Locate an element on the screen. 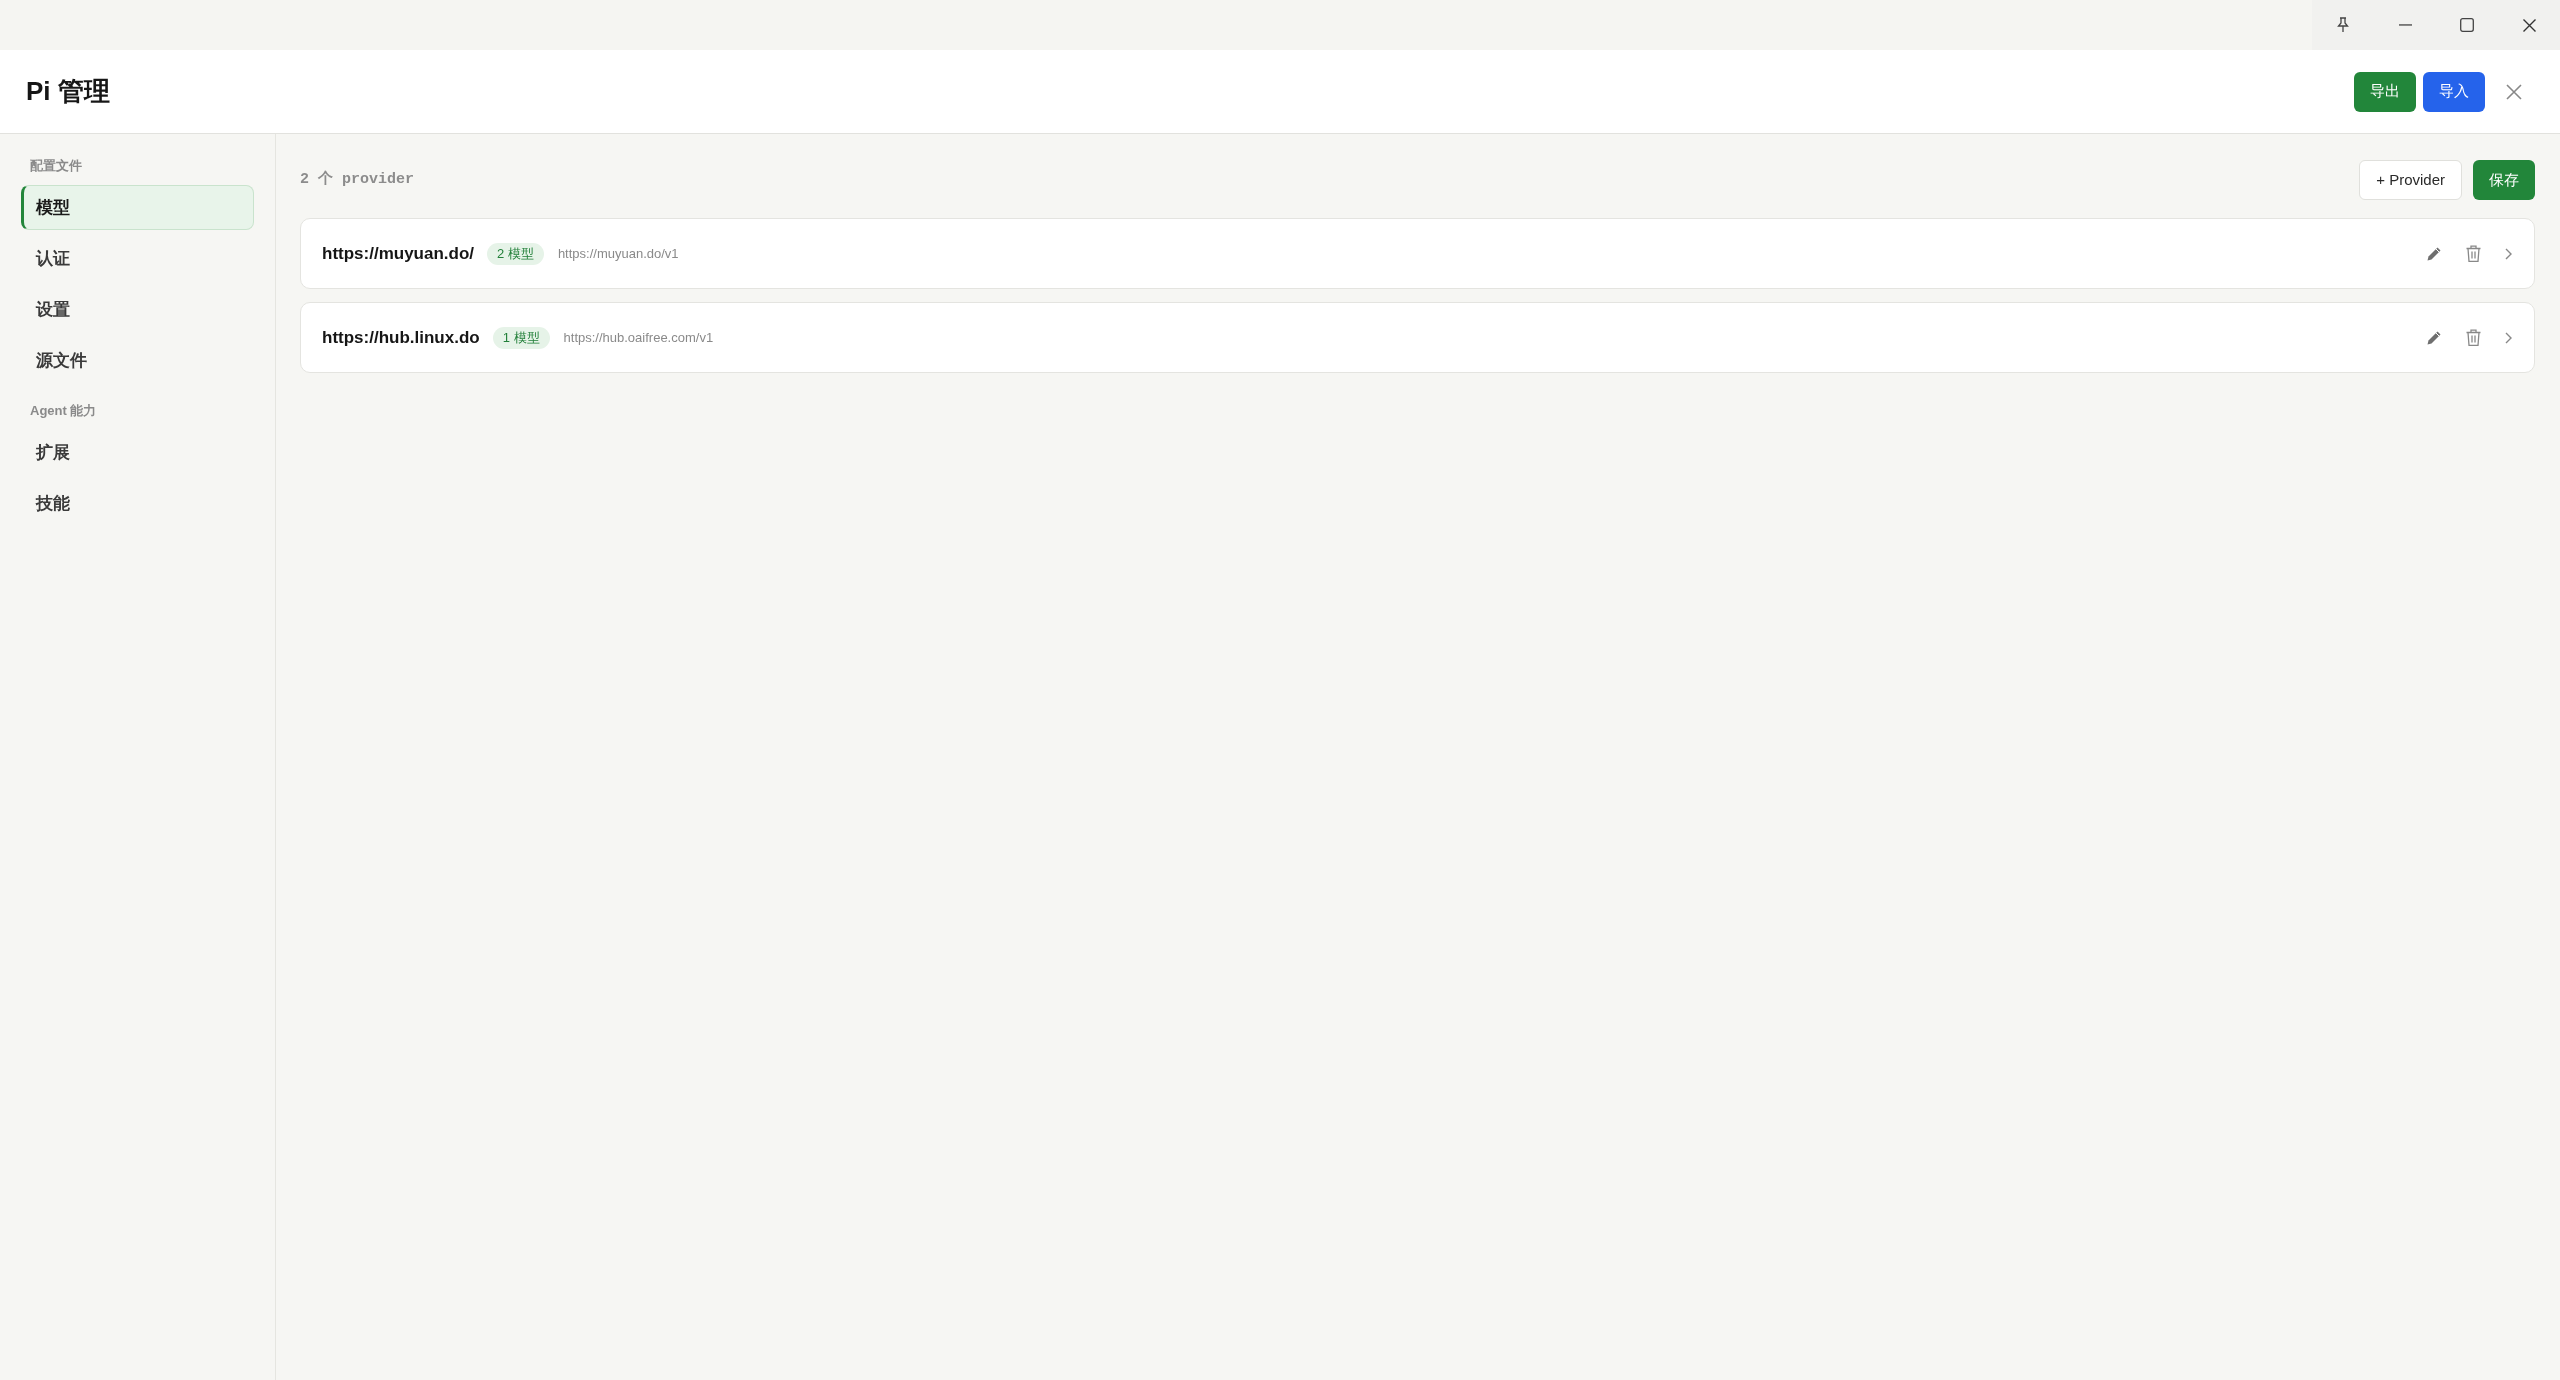 This screenshot has width=2560, height=1380. provider-name: https://muyuan.do/ is located at coordinates (398, 253).